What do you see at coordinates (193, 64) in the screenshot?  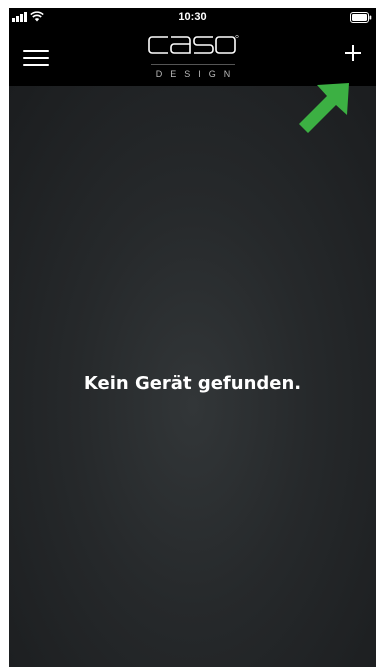 I see `logo-divider` at bounding box center [193, 64].